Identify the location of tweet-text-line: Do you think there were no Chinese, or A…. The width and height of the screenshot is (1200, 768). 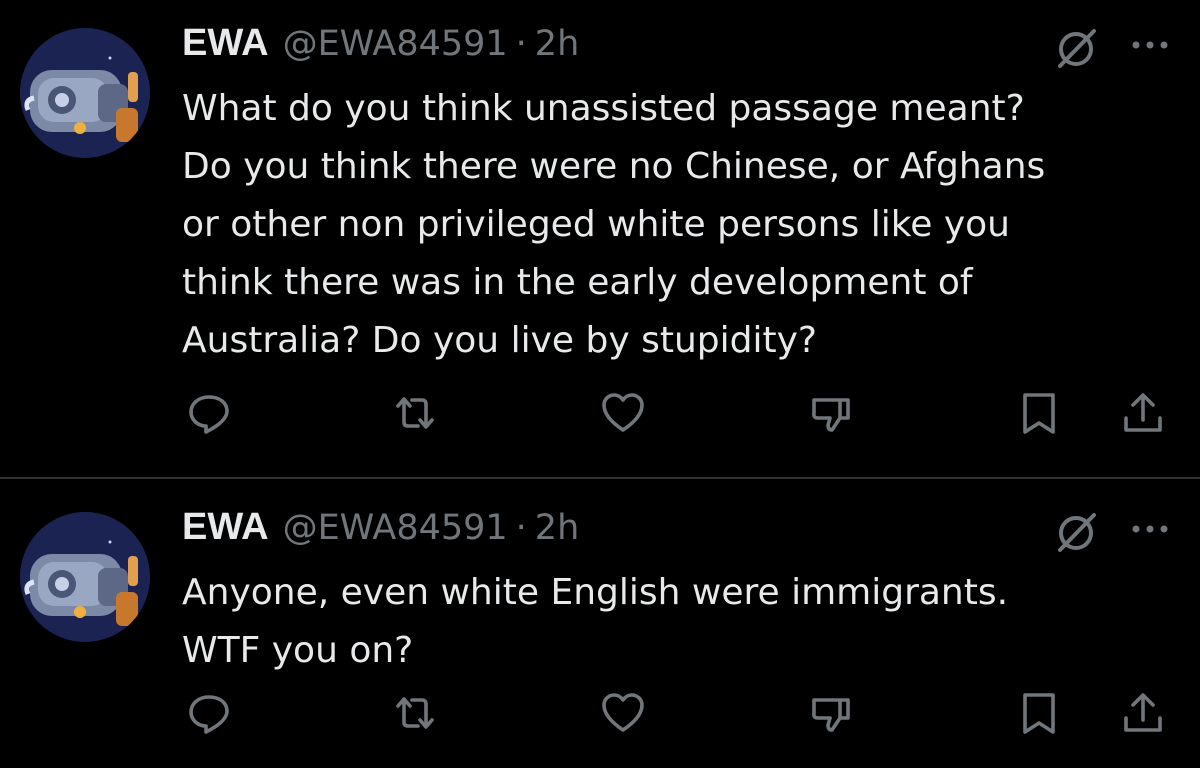
(614, 166).